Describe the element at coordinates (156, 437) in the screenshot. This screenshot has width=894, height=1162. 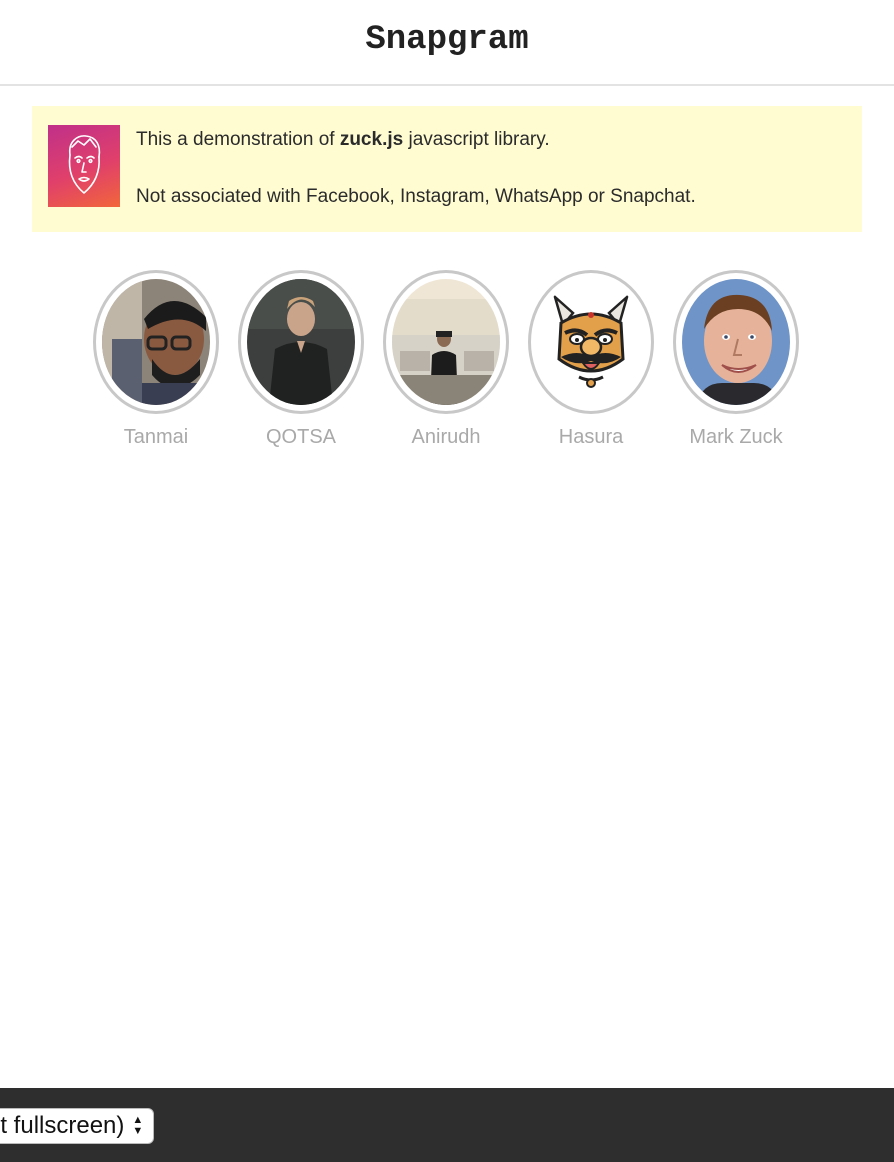
I see `story-name: Tanmai` at that location.